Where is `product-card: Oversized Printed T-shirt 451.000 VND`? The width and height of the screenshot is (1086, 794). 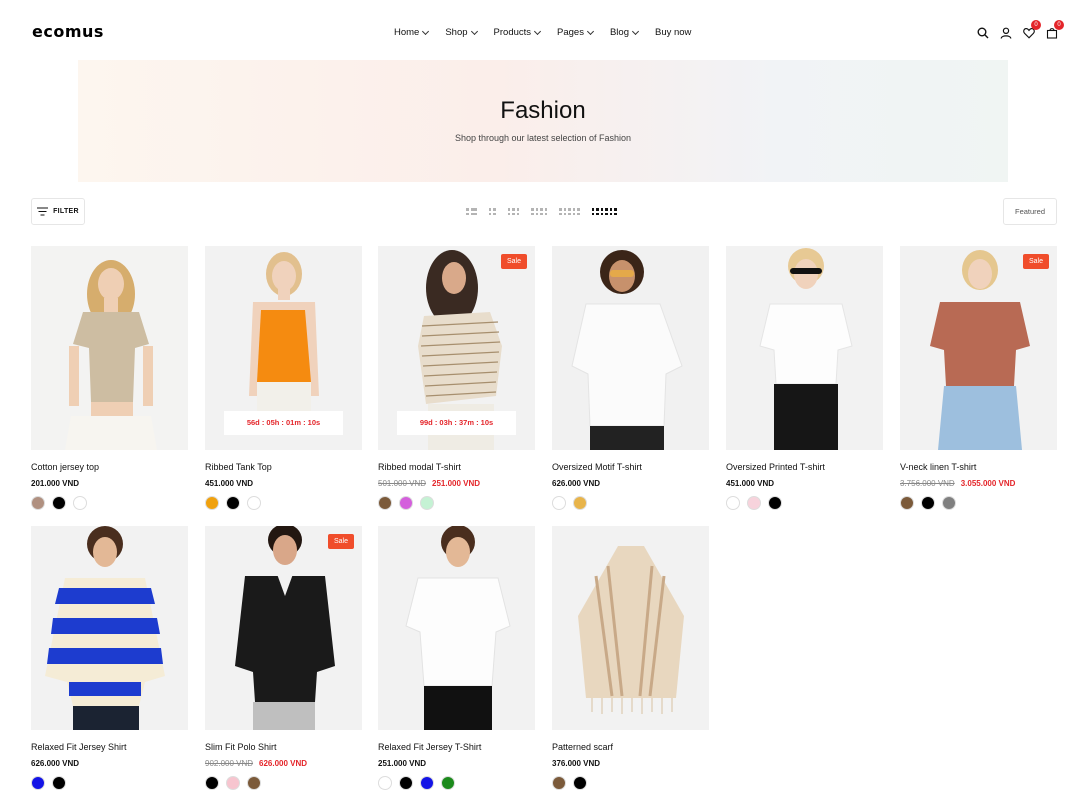 product-card: Oversized Printed T-shirt 451.000 VND is located at coordinates (804, 378).